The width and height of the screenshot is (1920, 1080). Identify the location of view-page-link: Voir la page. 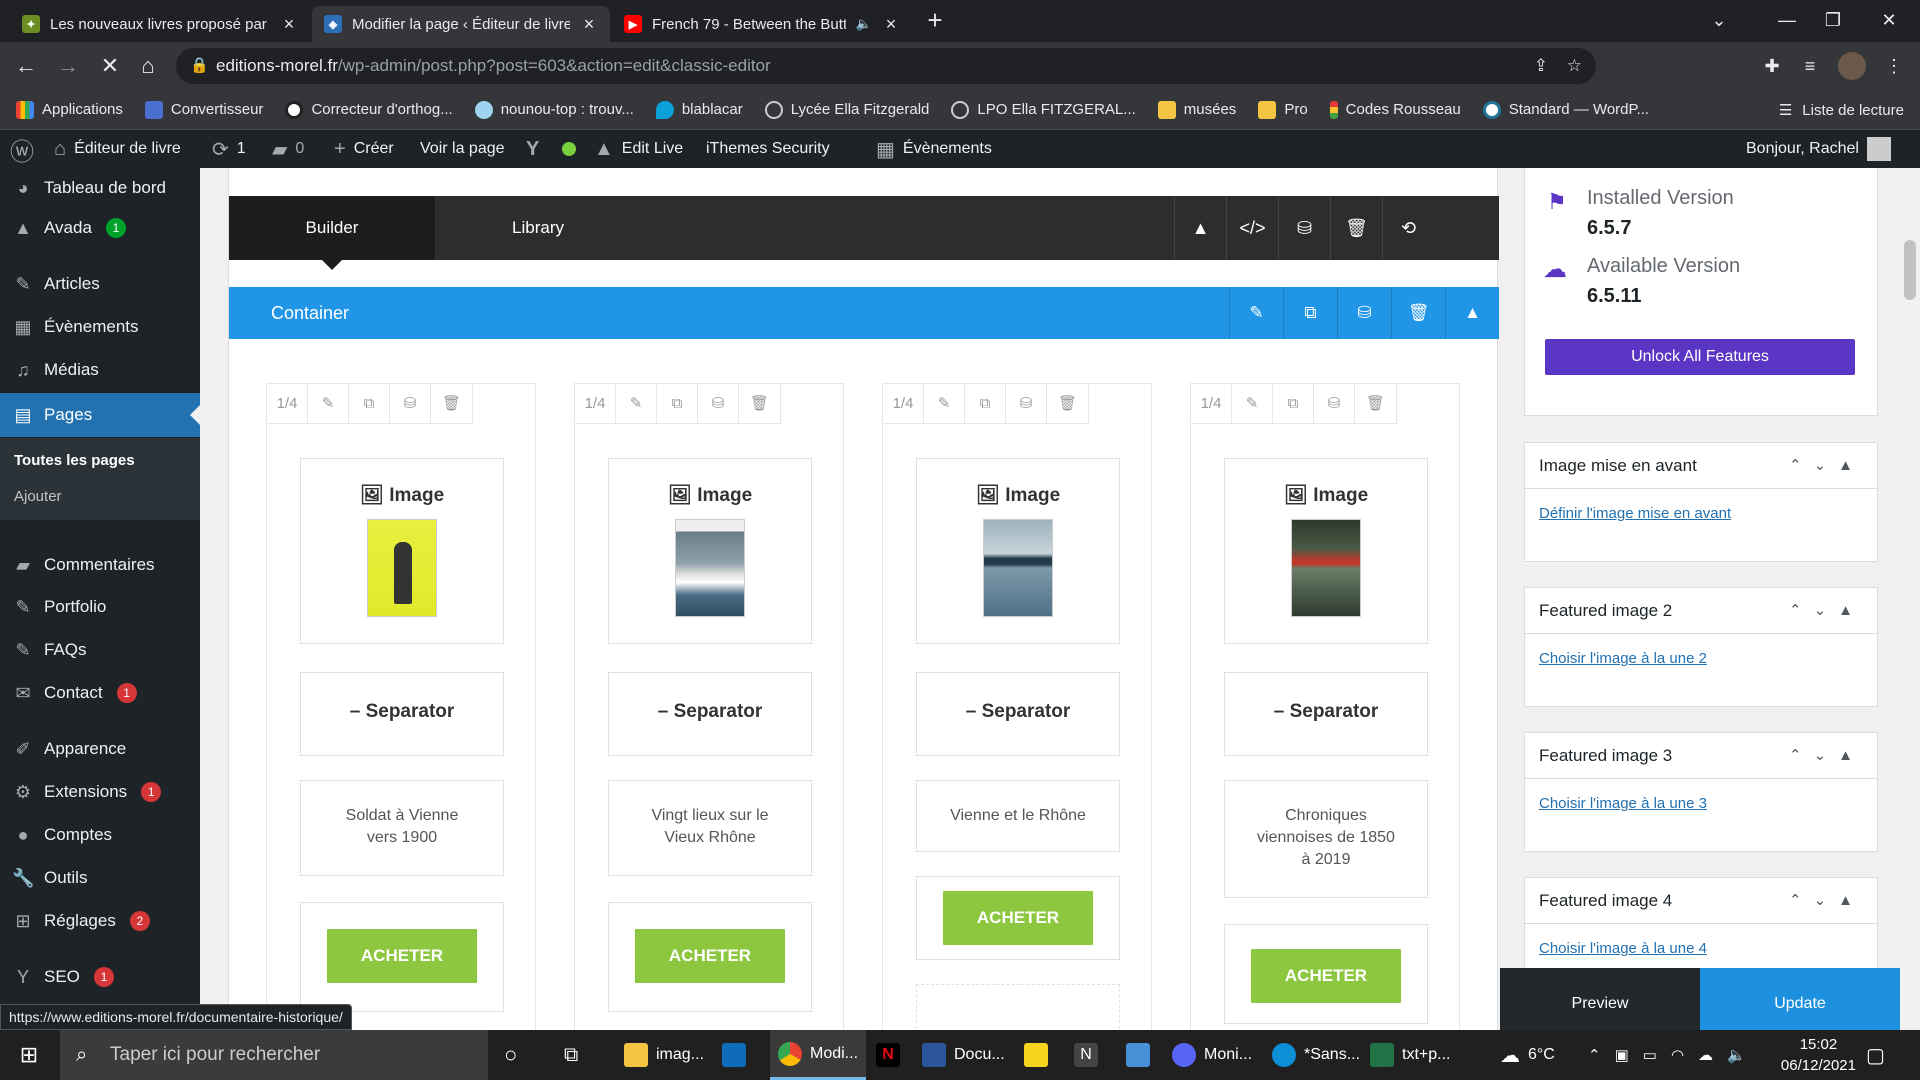
(462, 149).